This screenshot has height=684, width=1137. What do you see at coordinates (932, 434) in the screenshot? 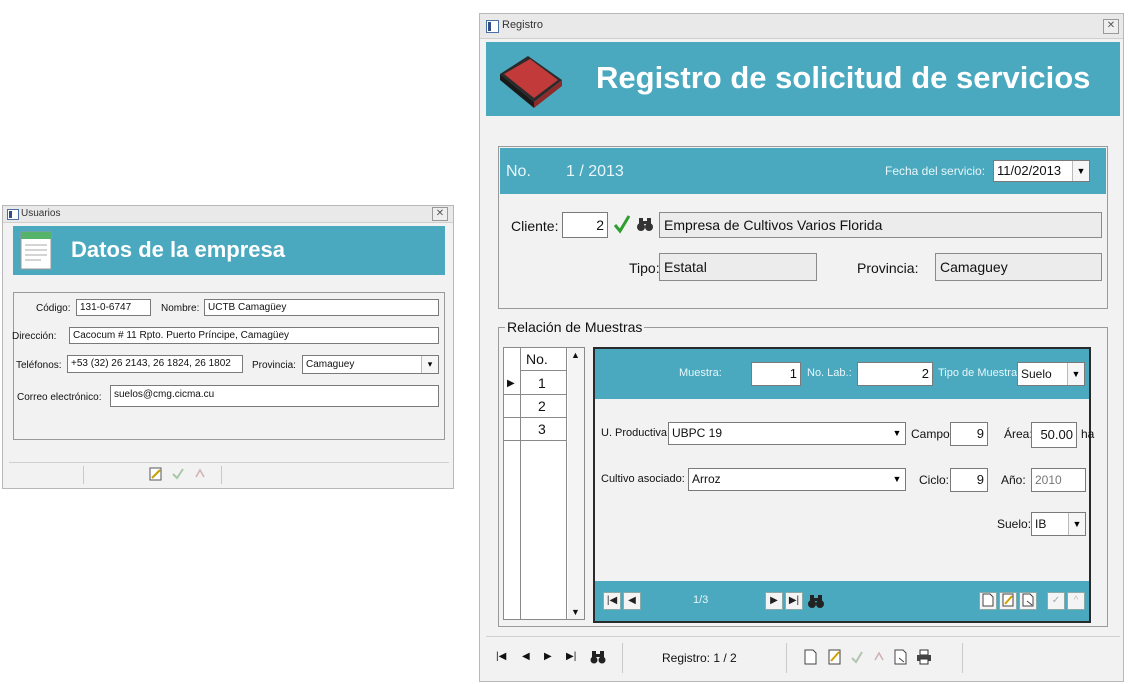
I see `campo-label: Campo:` at bounding box center [932, 434].